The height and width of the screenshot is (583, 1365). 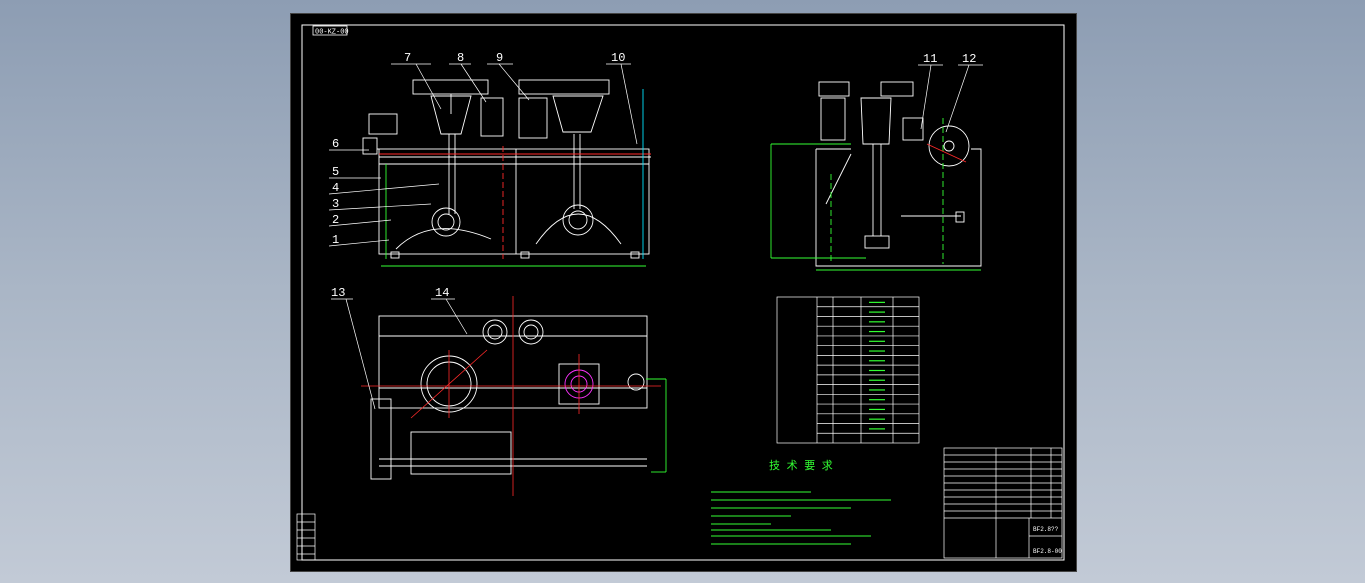 I want to click on tech-requirements-text, so click(x=801, y=518).